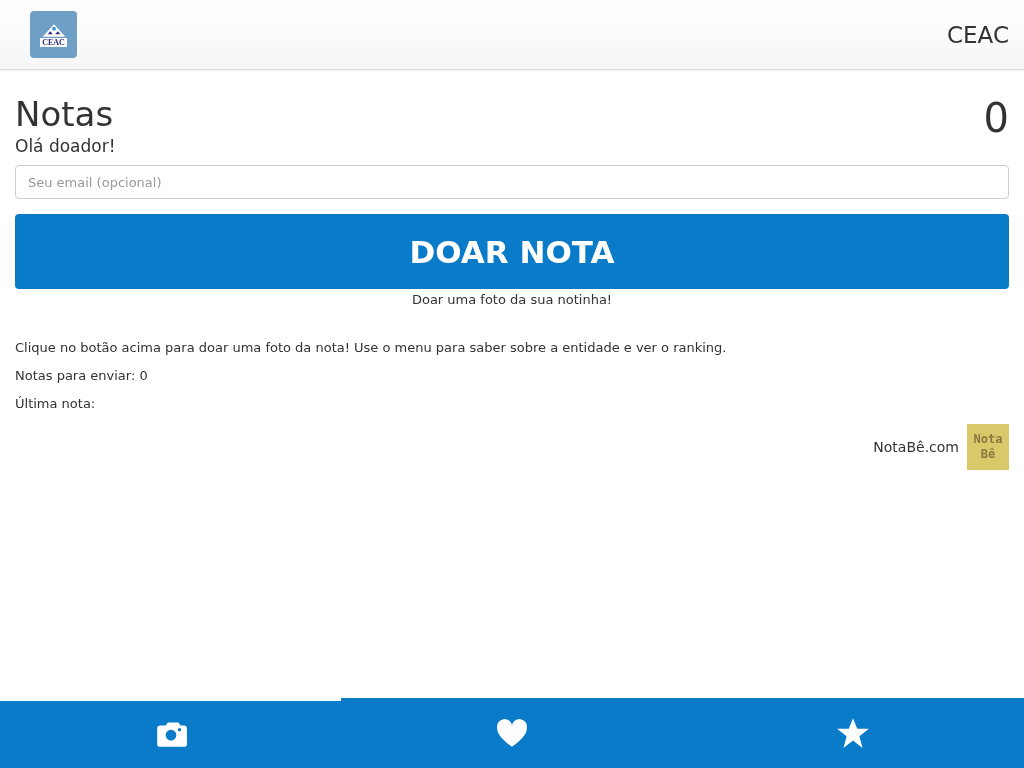 This screenshot has height=768, width=1024. What do you see at coordinates (512, 182) in the screenshot?
I see `email-field: Seu email (opcional)` at bounding box center [512, 182].